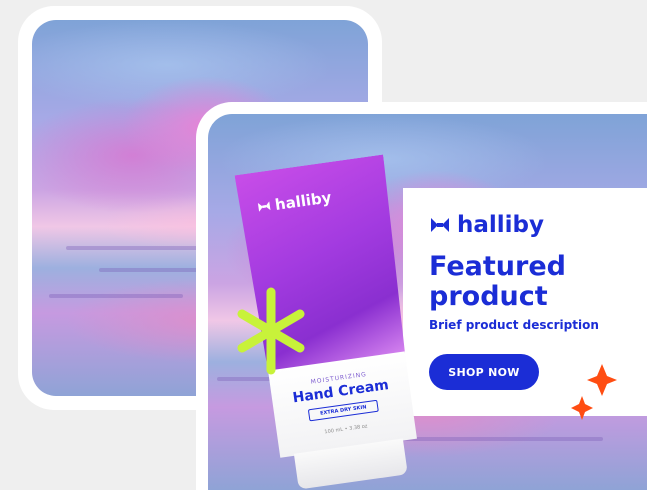 This screenshot has height=490, width=647. Describe the element at coordinates (594, 392) in the screenshot. I see `orange-sparkles-icon` at that location.